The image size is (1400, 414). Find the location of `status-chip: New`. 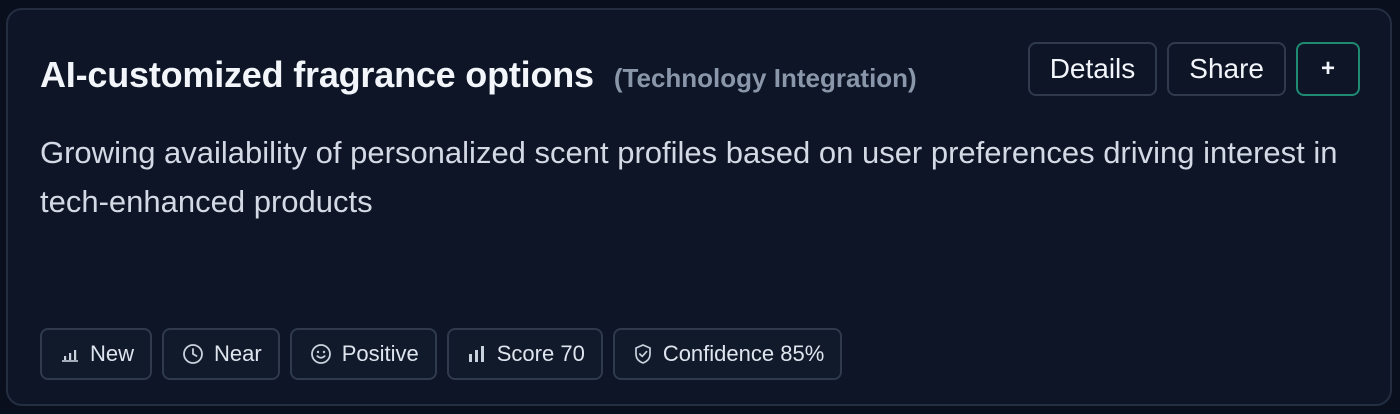

status-chip: New is located at coordinates (96, 354).